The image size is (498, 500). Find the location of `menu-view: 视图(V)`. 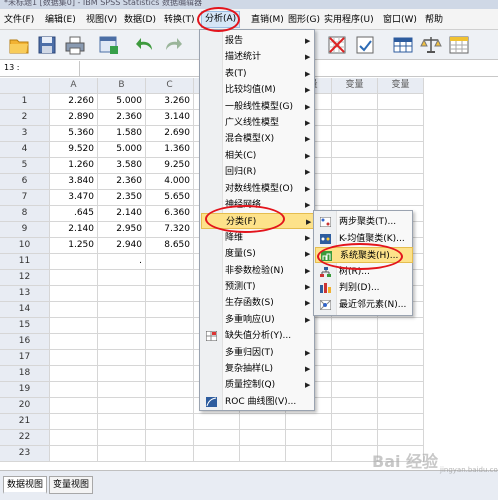

menu-view: 视图(V) is located at coordinates (101, 20).